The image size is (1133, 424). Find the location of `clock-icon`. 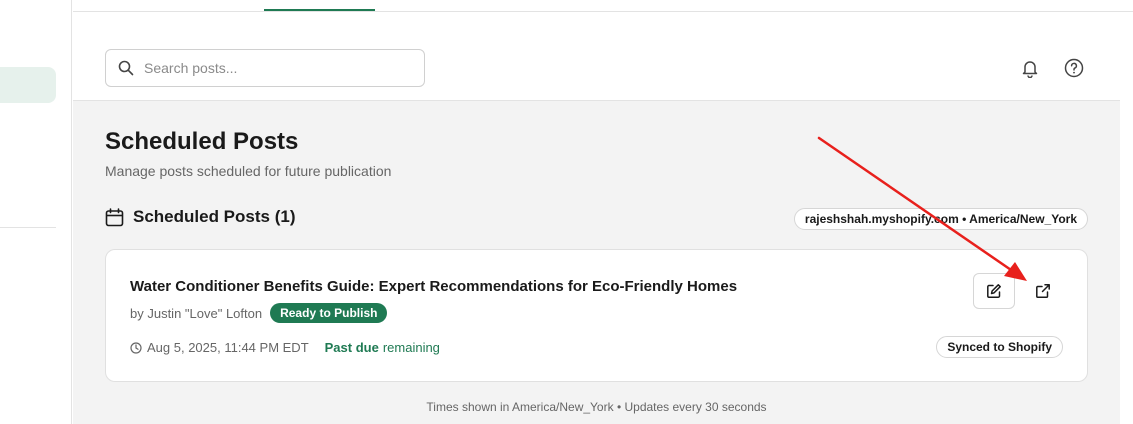

clock-icon is located at coordinates (136, 347).